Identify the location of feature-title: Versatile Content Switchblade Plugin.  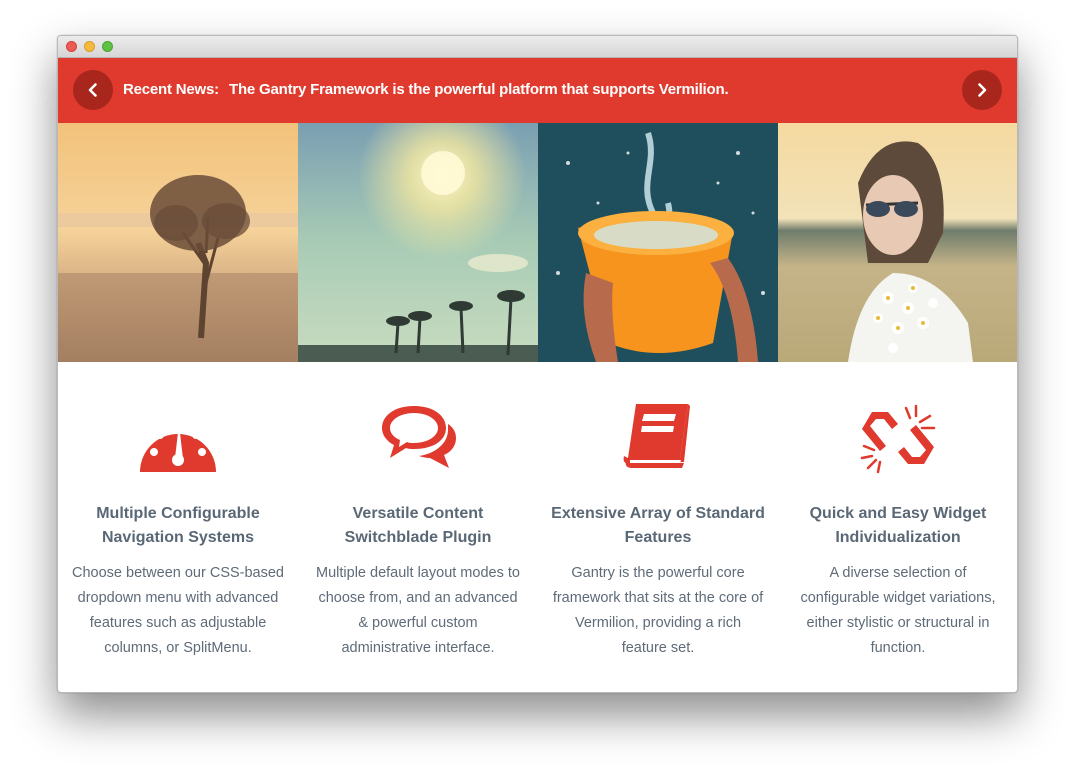
(418, 525).